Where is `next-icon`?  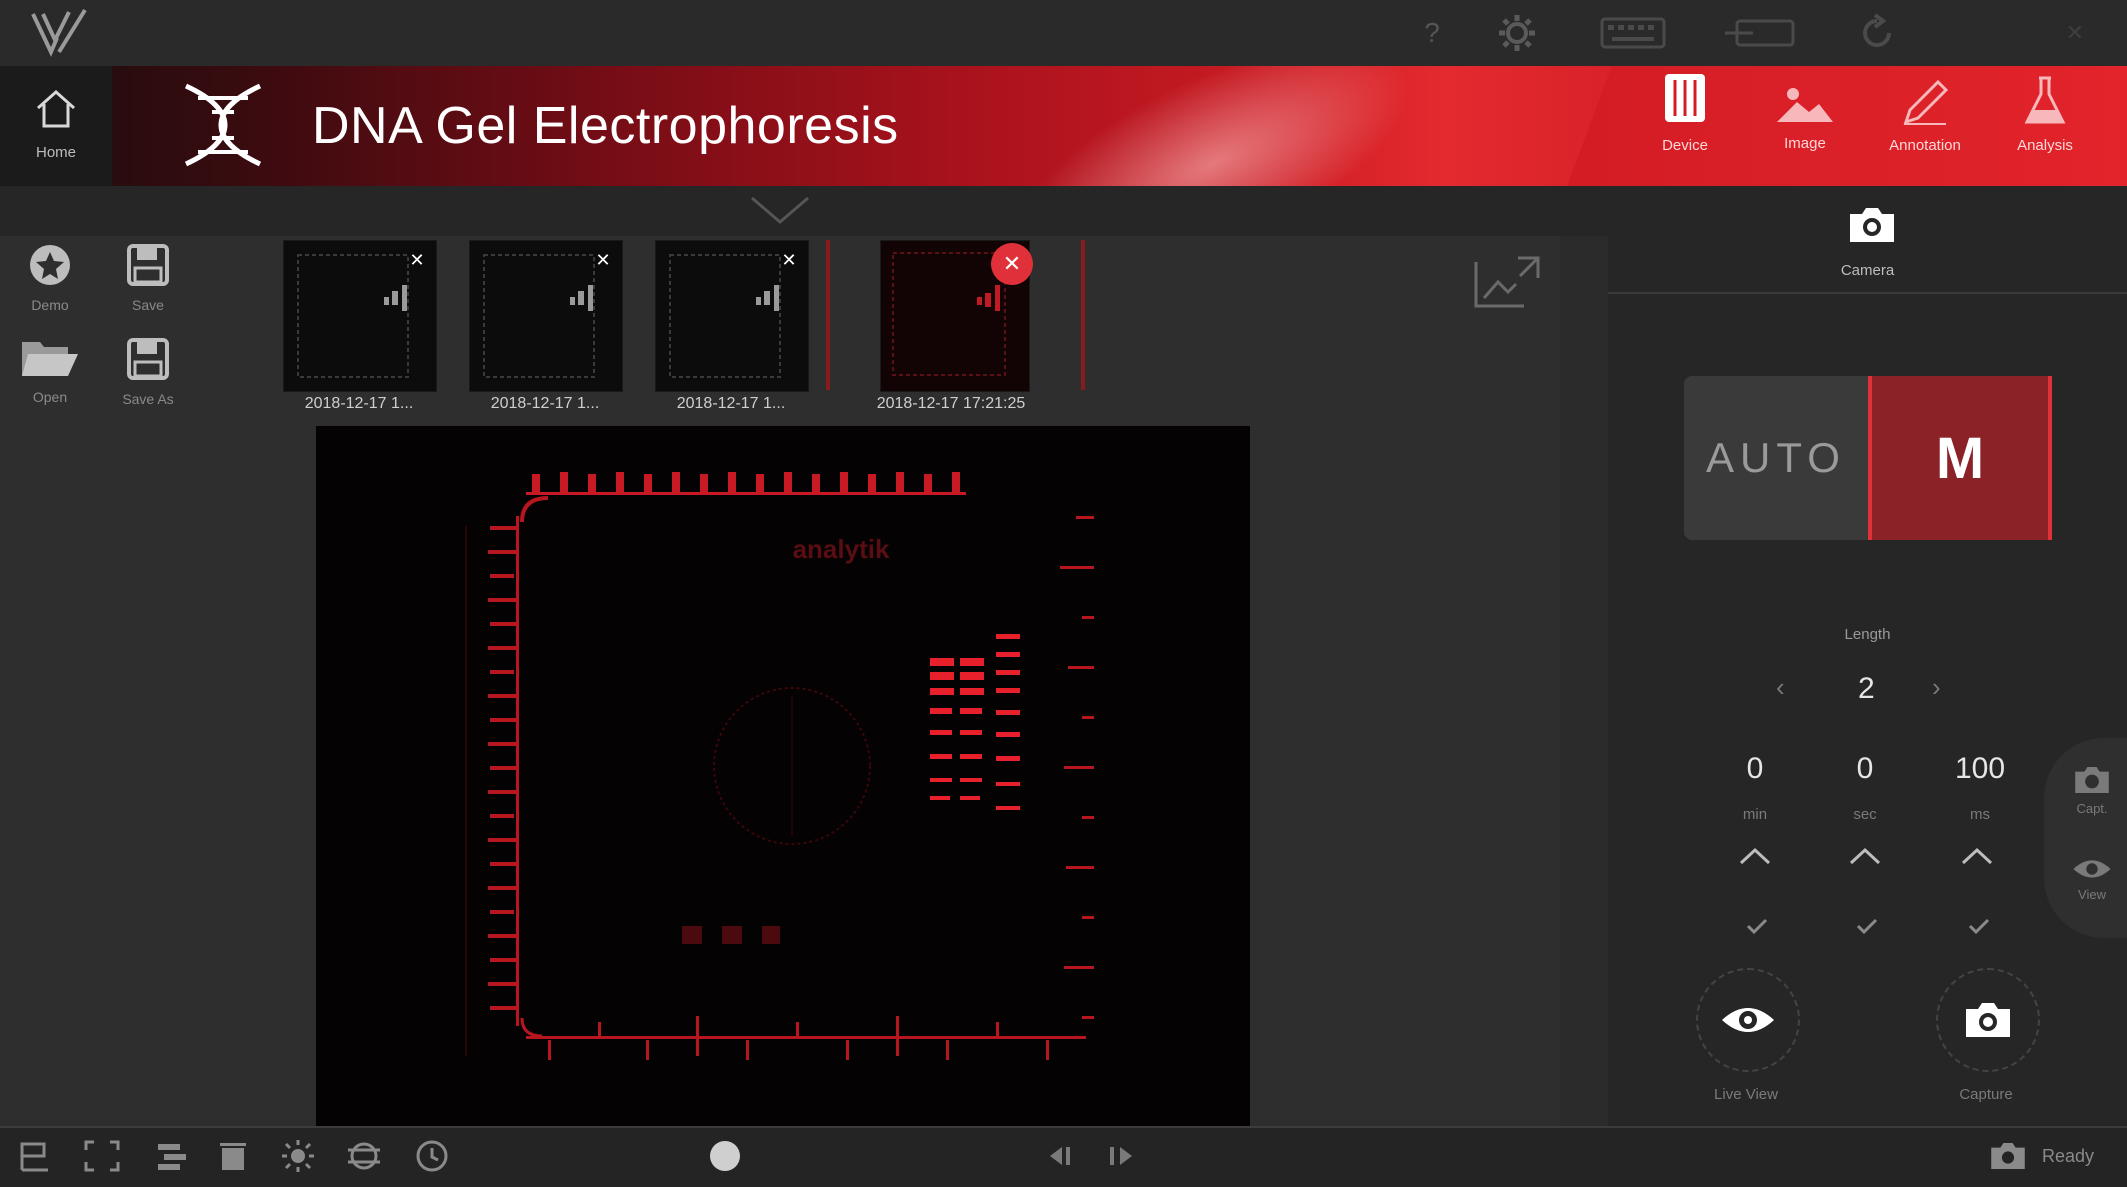 next-icon is located at coordinates (1126, 1156).